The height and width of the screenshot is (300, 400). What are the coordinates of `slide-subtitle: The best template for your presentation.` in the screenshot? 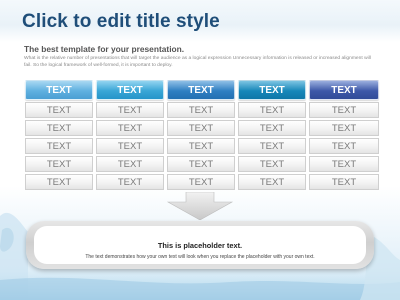 It's located at (104, 49).